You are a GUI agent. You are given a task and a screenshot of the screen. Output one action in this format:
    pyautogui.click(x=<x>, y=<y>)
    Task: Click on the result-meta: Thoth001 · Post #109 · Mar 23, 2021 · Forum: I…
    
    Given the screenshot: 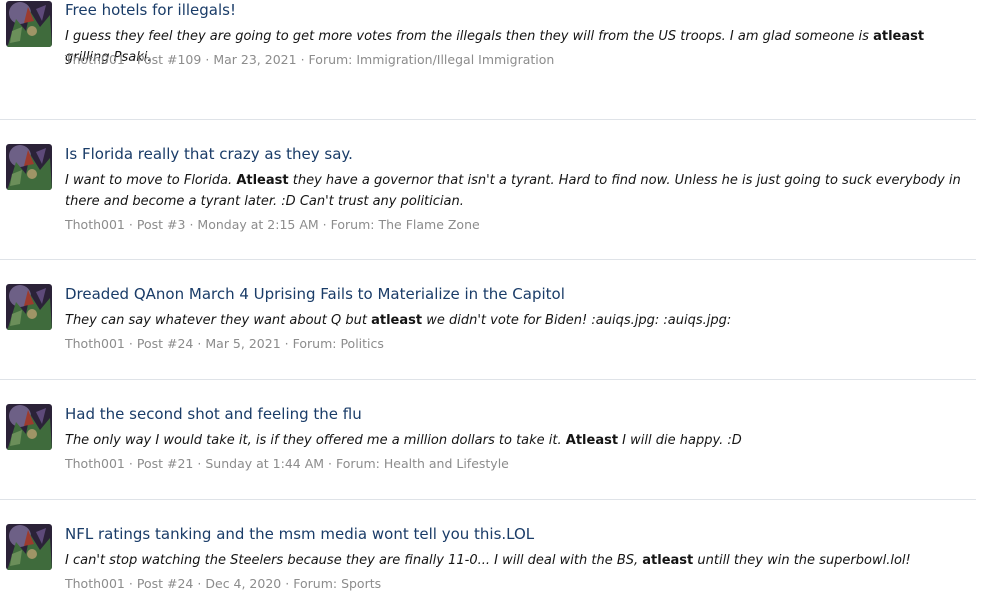 What is the action you would take?
    pyautogui.click(x=309, y=60)
    